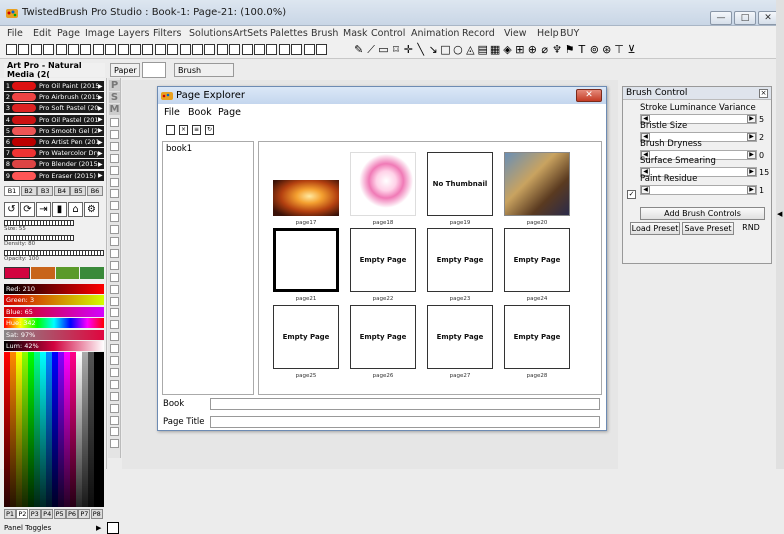 The width and height of the screenshot is (784, 534). I want to click on menu-record: Record, so click(478, 33).